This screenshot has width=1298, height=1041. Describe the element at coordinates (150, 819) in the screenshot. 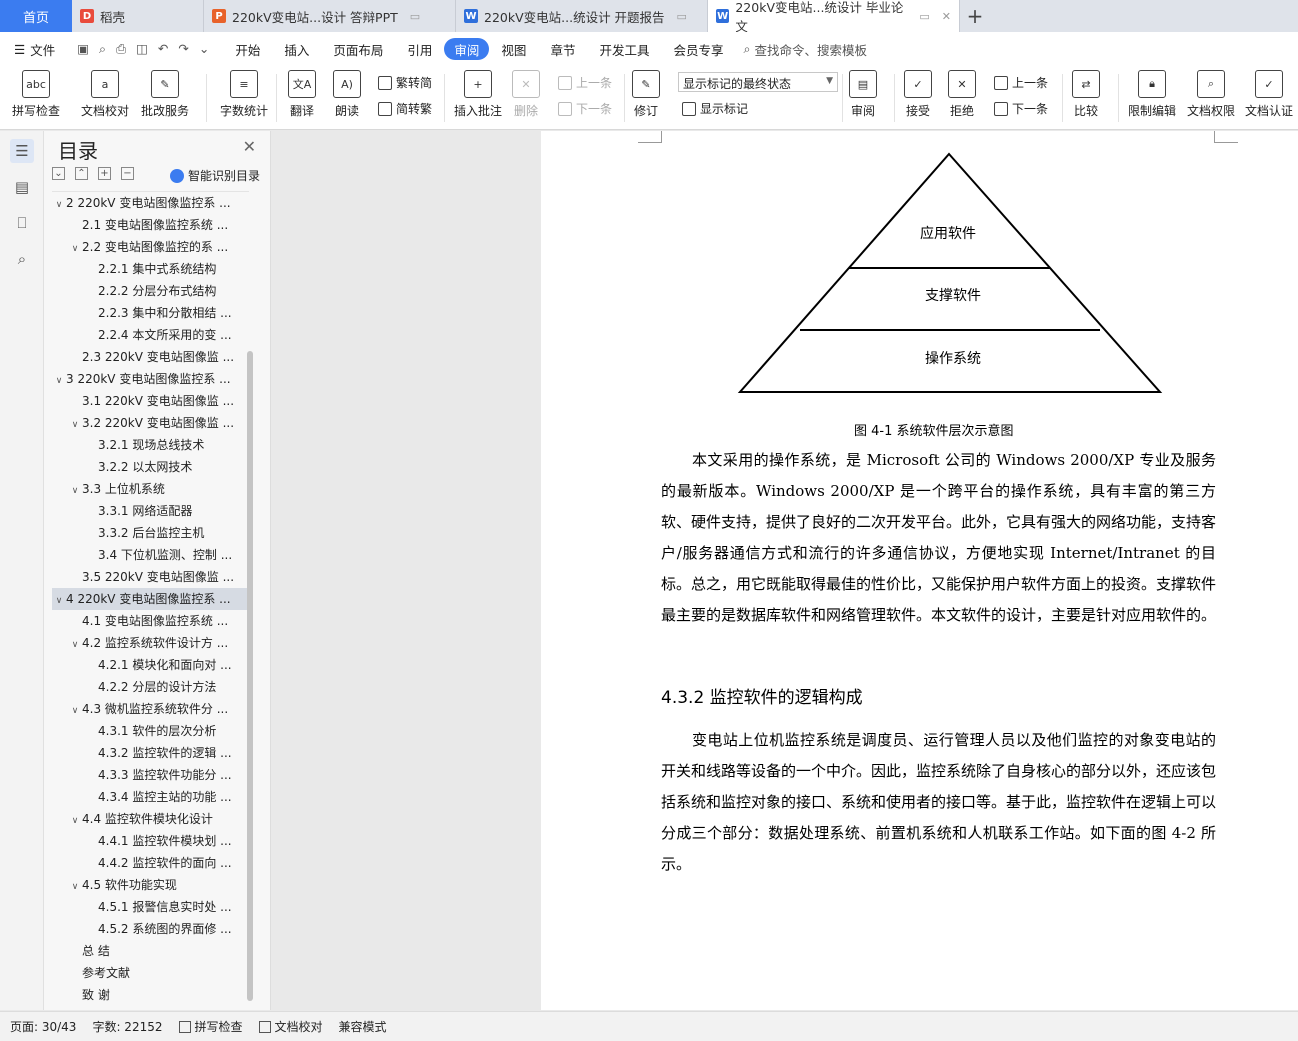

I see `toc-item: ∨ 4.4 监控软件模块化设计` at that location.